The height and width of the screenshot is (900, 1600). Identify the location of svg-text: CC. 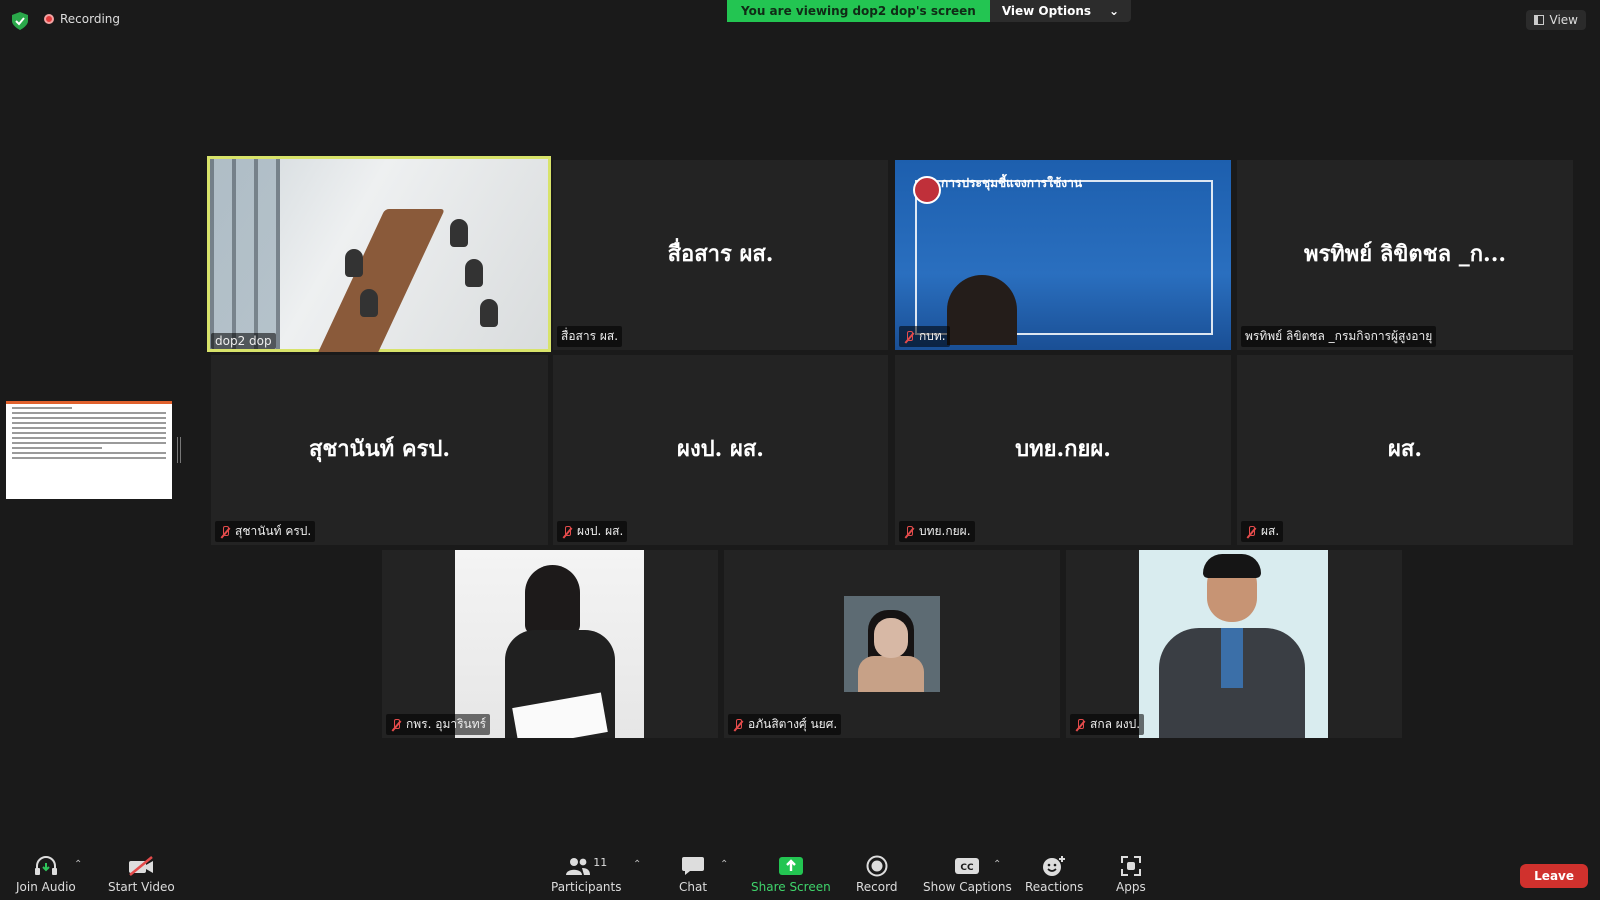
(968, 868).